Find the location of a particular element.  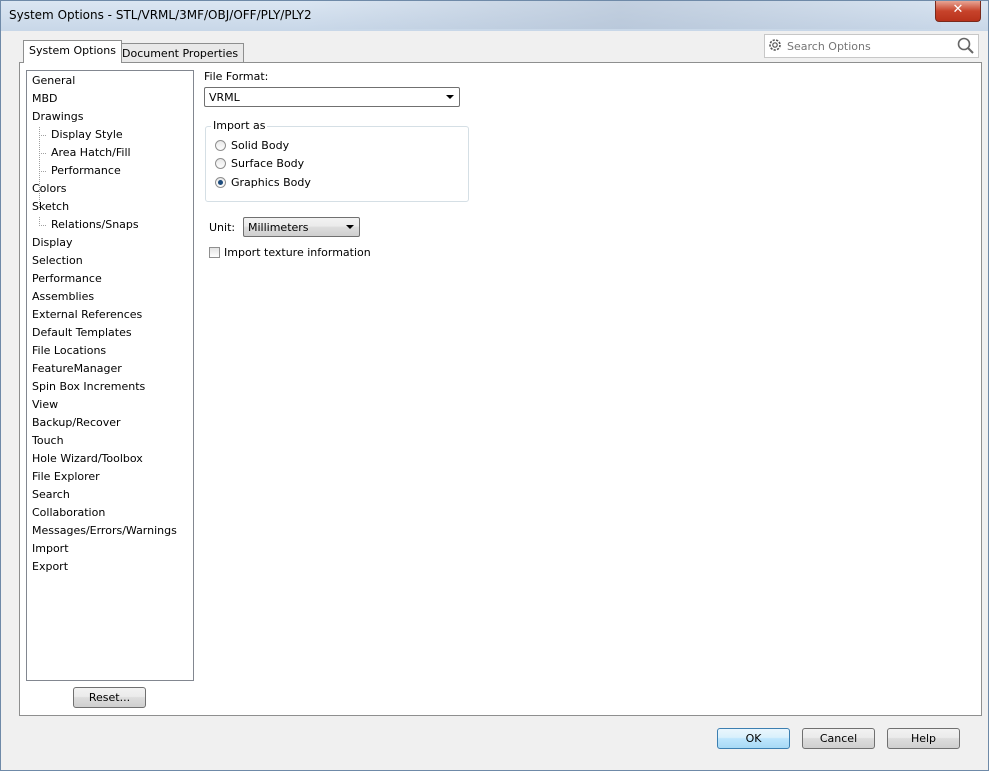

tree-item-messages-errors-warnings: Messages/Errors/Warnings is located at coordinates (104, 531).